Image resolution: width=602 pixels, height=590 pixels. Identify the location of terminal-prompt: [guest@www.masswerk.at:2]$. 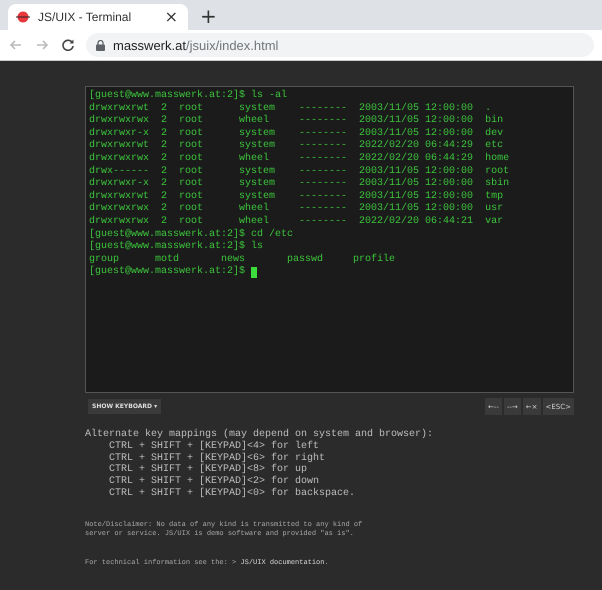
(167, 272).